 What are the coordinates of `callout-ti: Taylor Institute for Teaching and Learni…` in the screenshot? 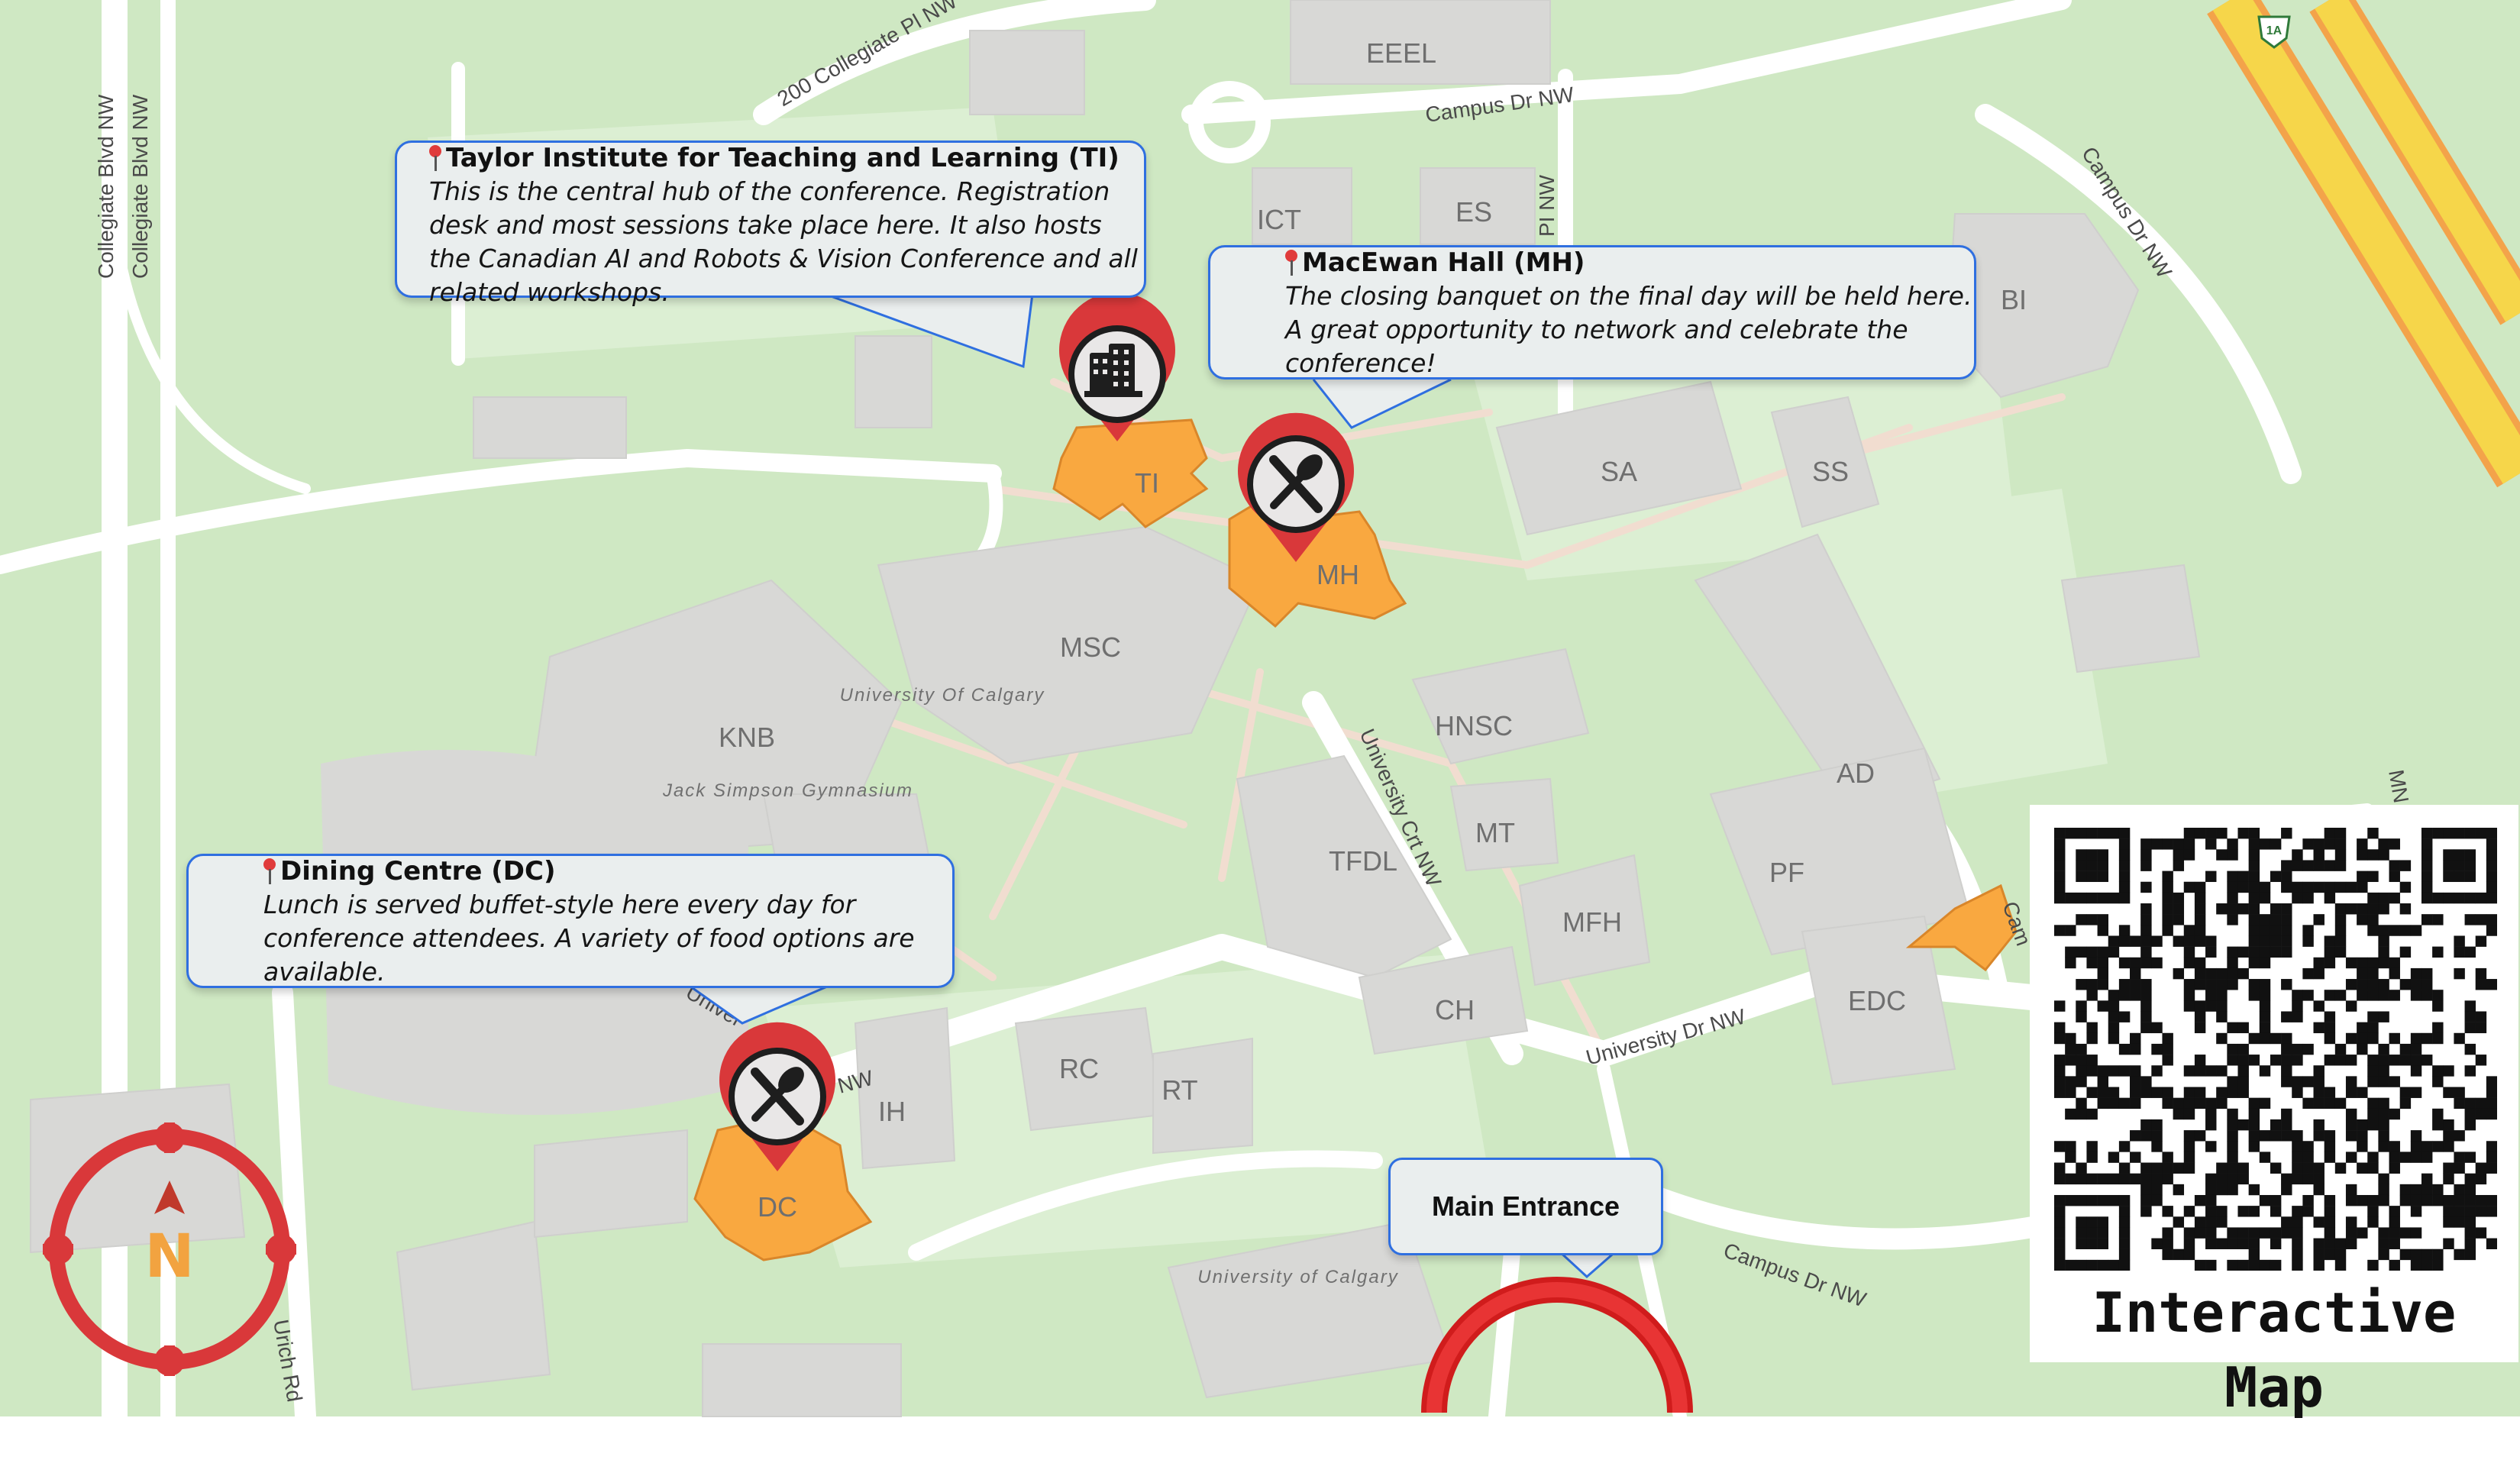 It's located at (771, 224).